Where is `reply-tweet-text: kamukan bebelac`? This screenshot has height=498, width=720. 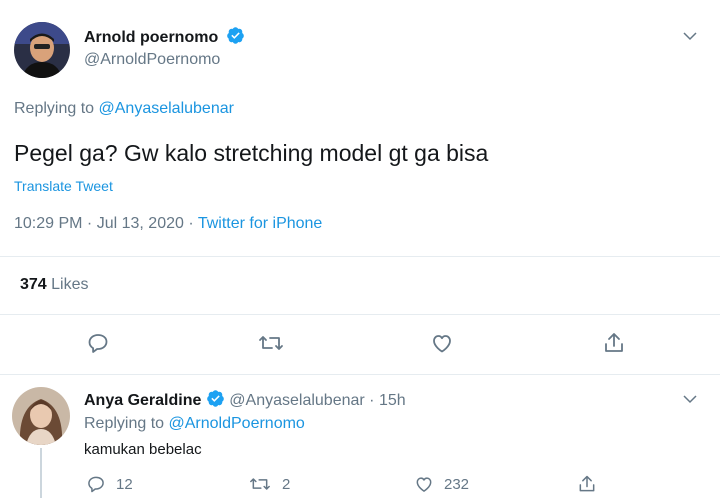 reply-tweet-text: kamukan bebelac is located at coordinates (143, 449).